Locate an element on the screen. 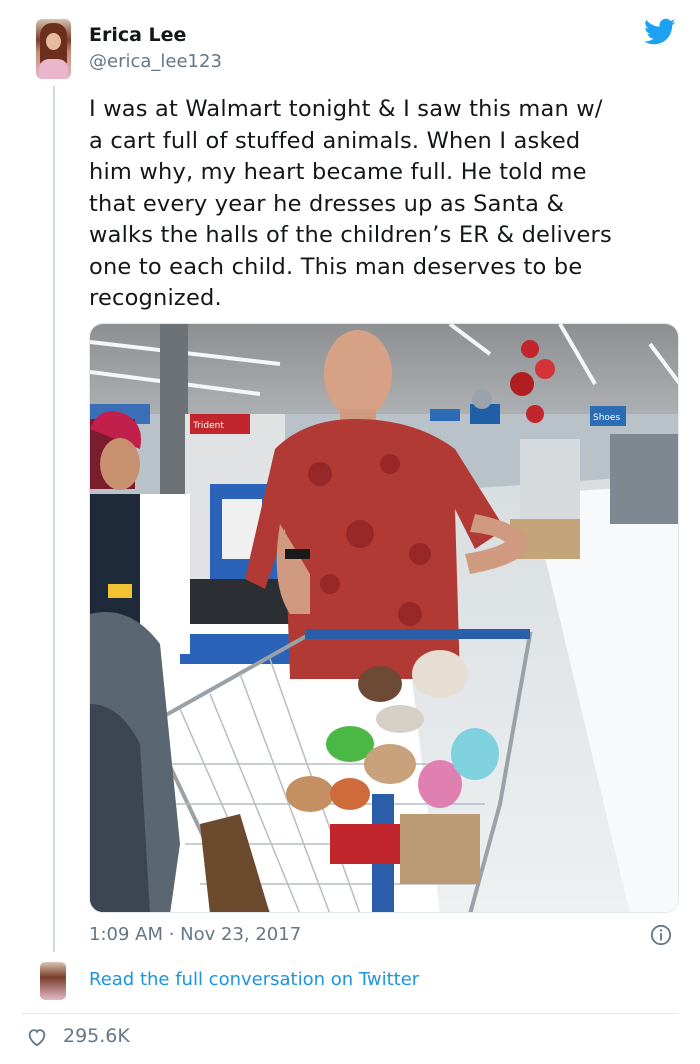 This screenshot has height=1064, width=700. author-avatar is located at coordinates (53, 49).